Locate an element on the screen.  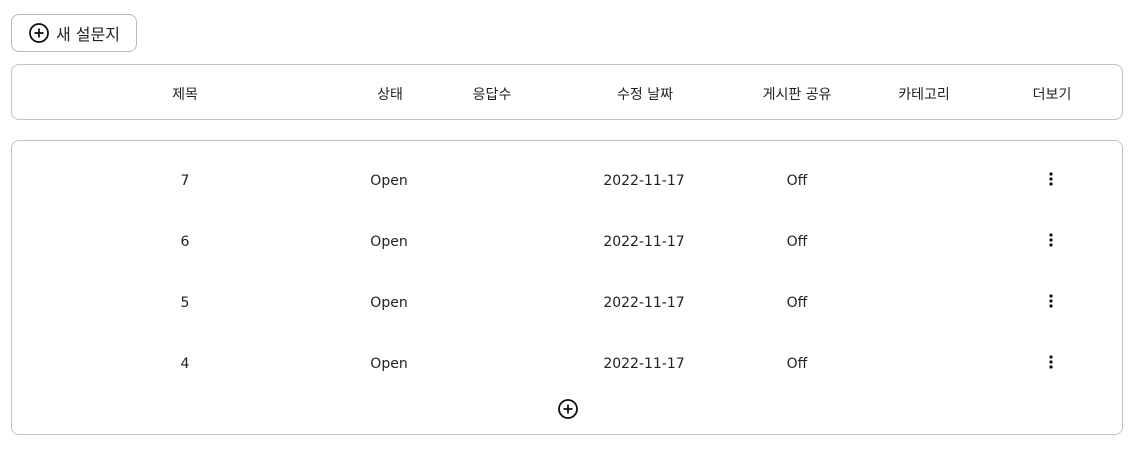
column-header-modified-date: 수정 날짜 is located at coordinates (645, 94).